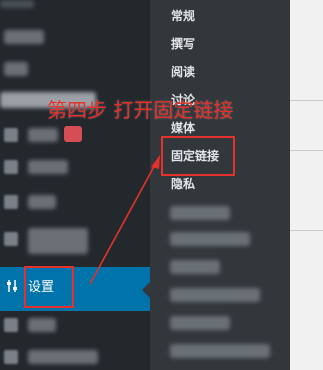 Image resolution: width=323 pixels, height=370 pixels. What do you see at coordinates (11, 135) in the screenshot?
I see `posts-icon` at bounding box center [11, 135].